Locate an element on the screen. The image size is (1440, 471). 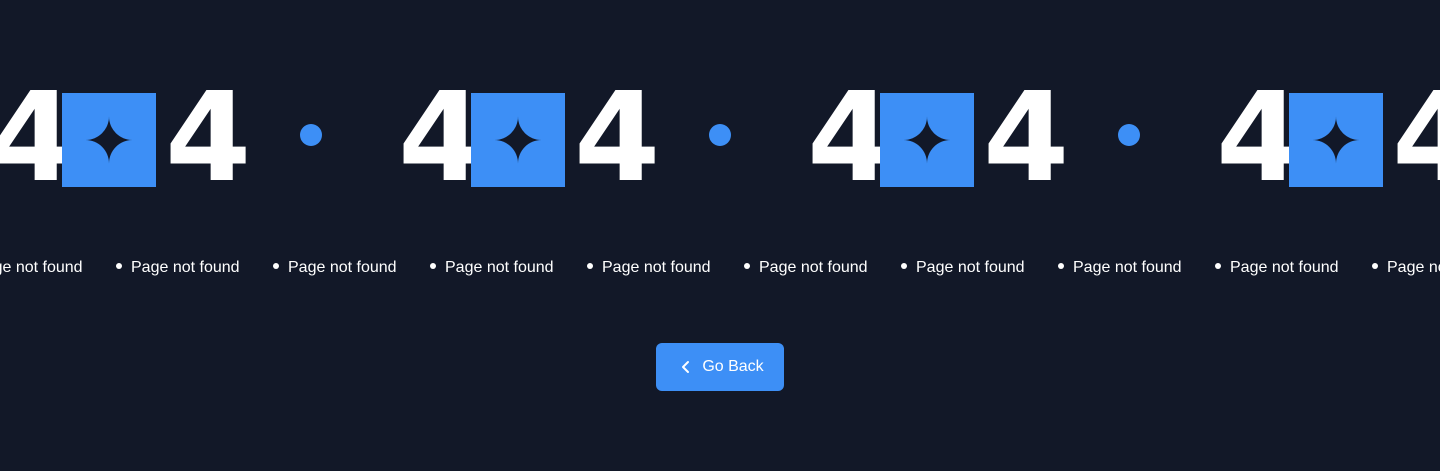
go-back-button: Go Back is located at coordinates (720, 367).